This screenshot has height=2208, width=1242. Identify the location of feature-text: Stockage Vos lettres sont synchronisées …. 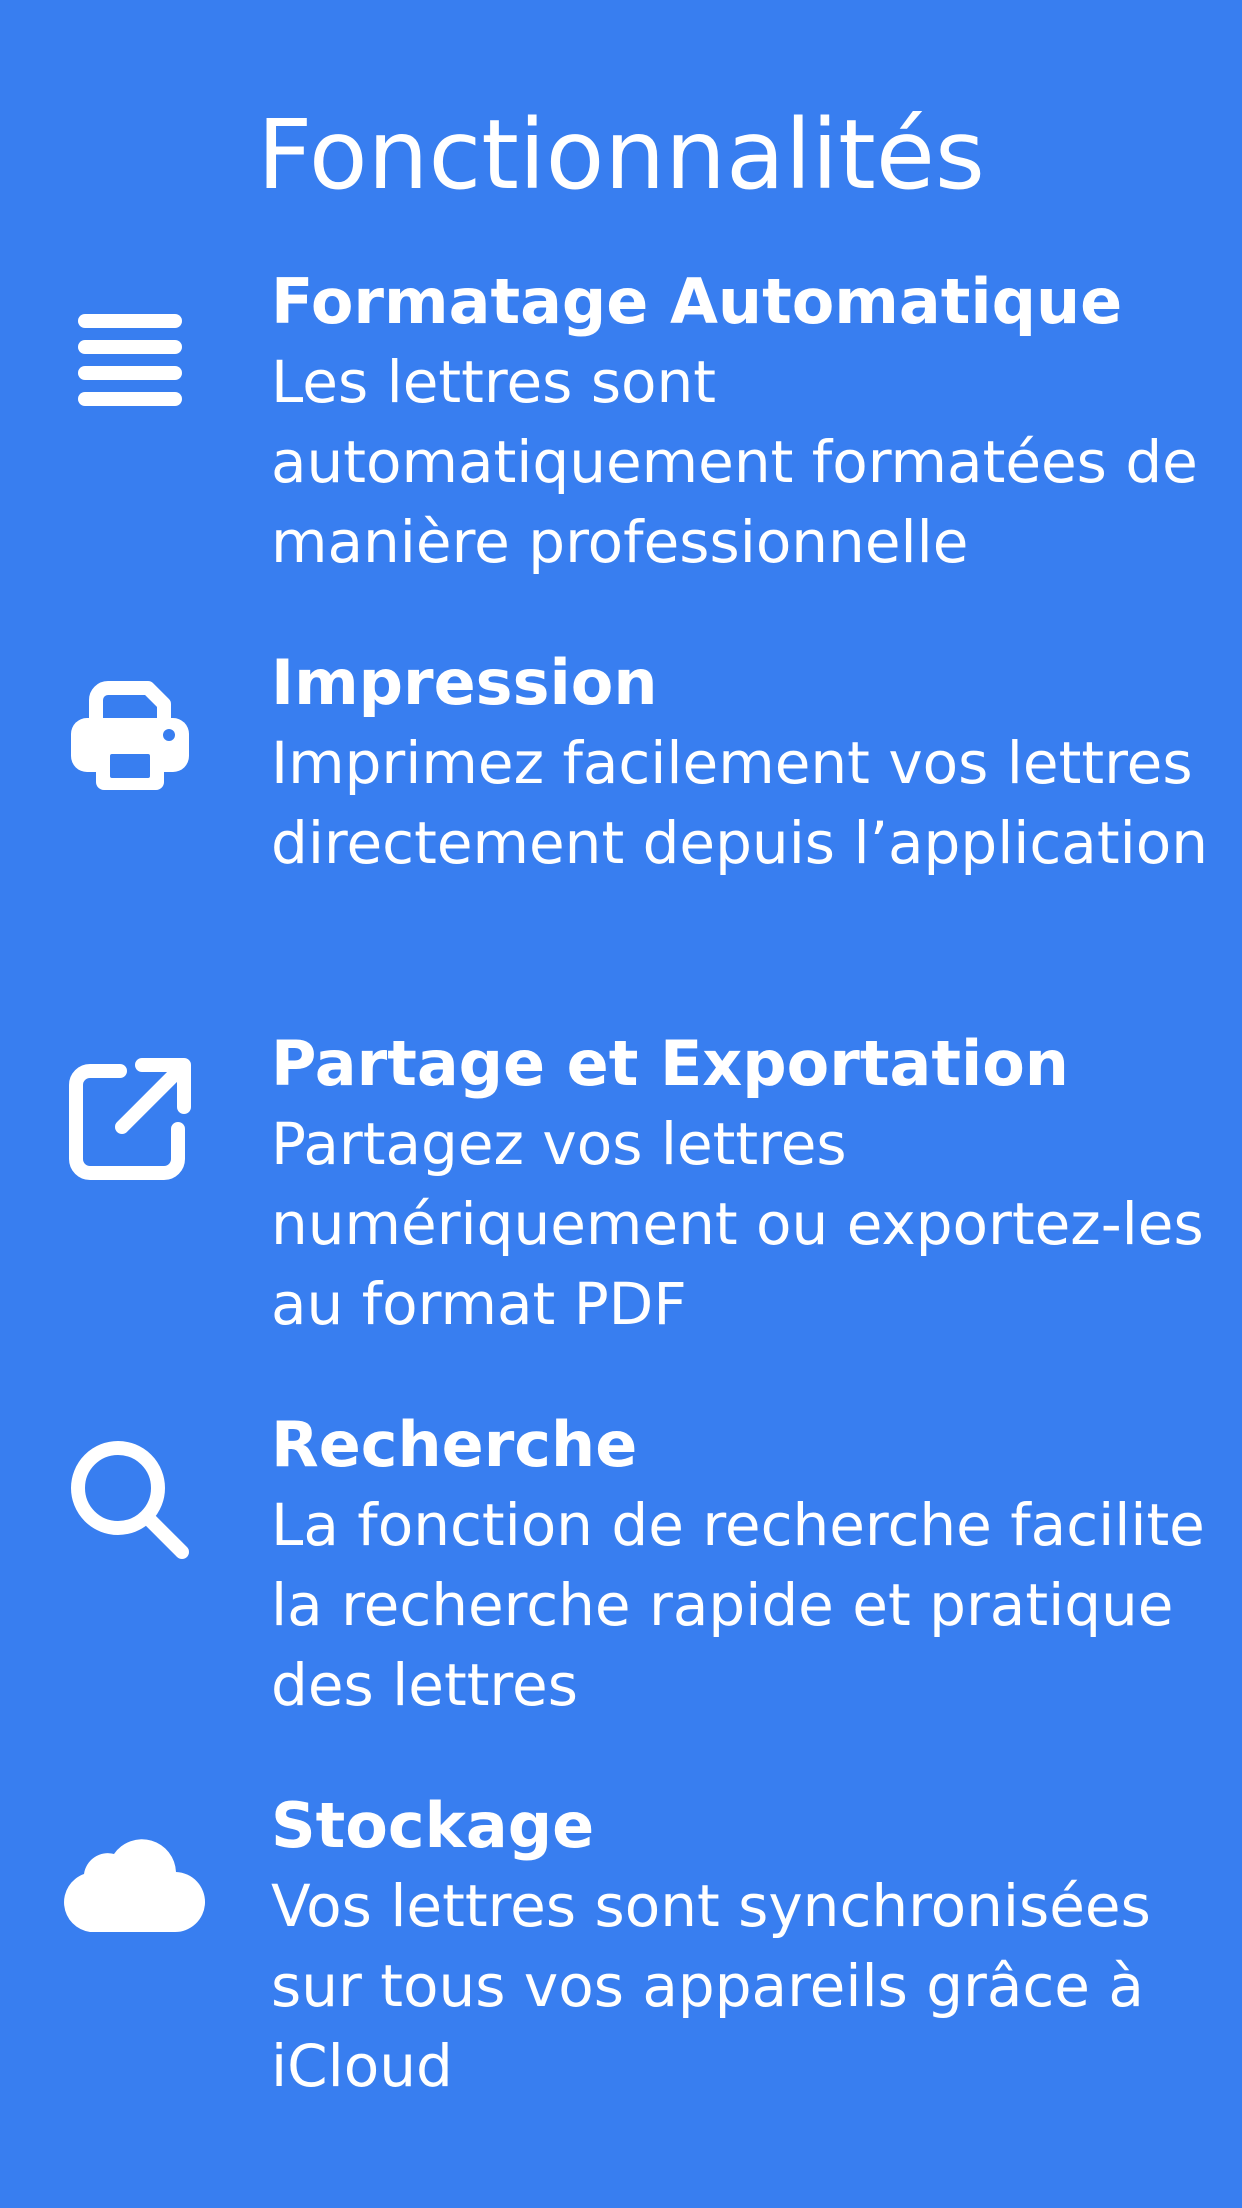
(741, 1946).